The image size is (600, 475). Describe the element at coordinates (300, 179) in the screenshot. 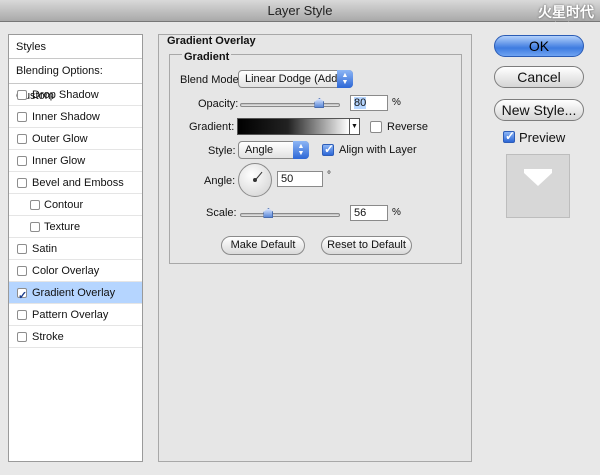

I see `angle-input: 50` at that location.